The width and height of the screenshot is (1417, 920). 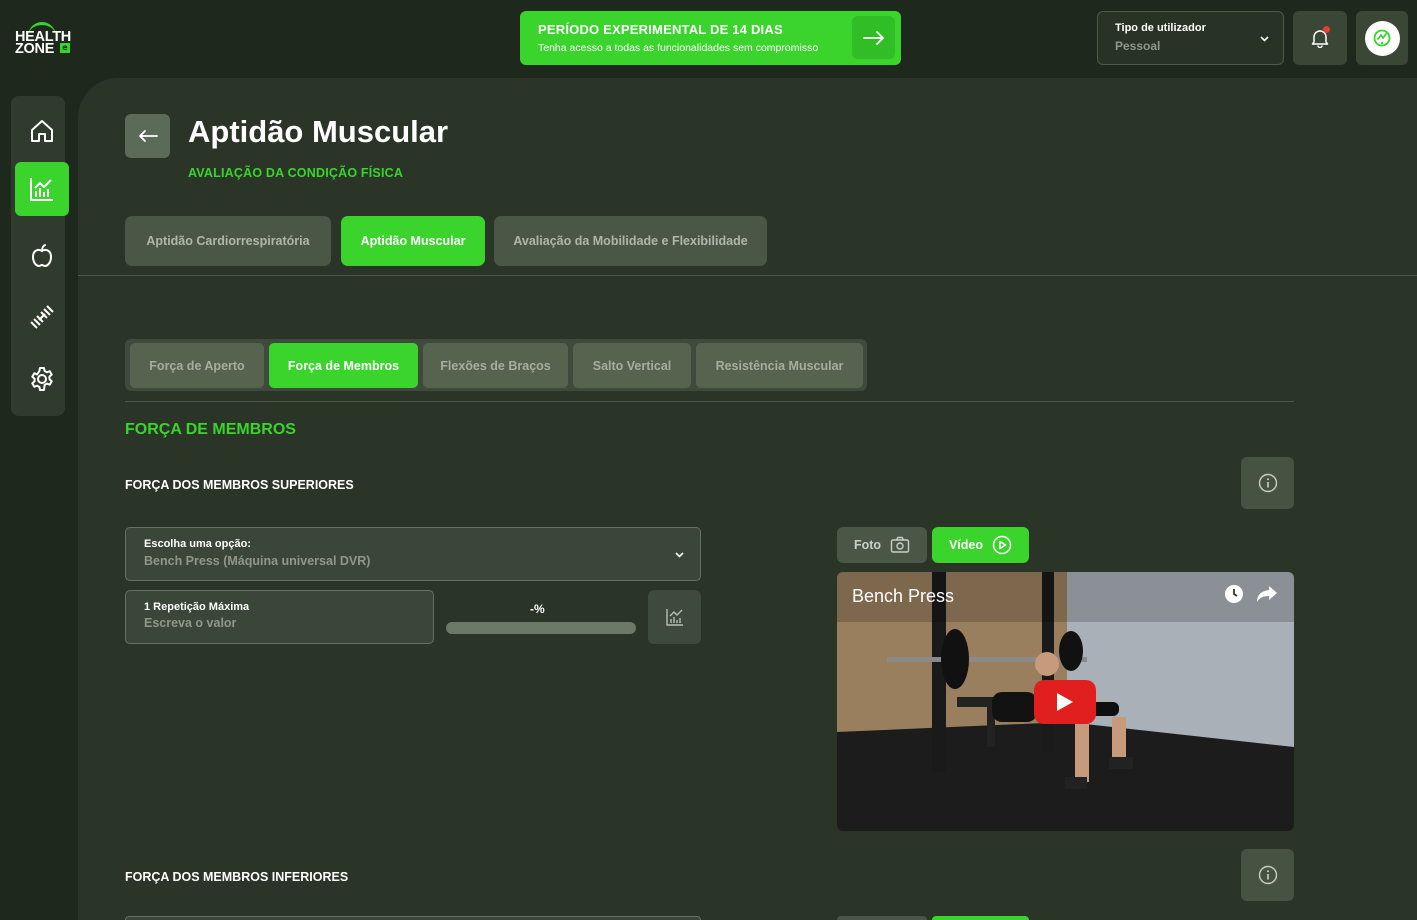 I want to click on user-type-select: Tipo de utilizador Pessoal, so click(x=1190, y=38).